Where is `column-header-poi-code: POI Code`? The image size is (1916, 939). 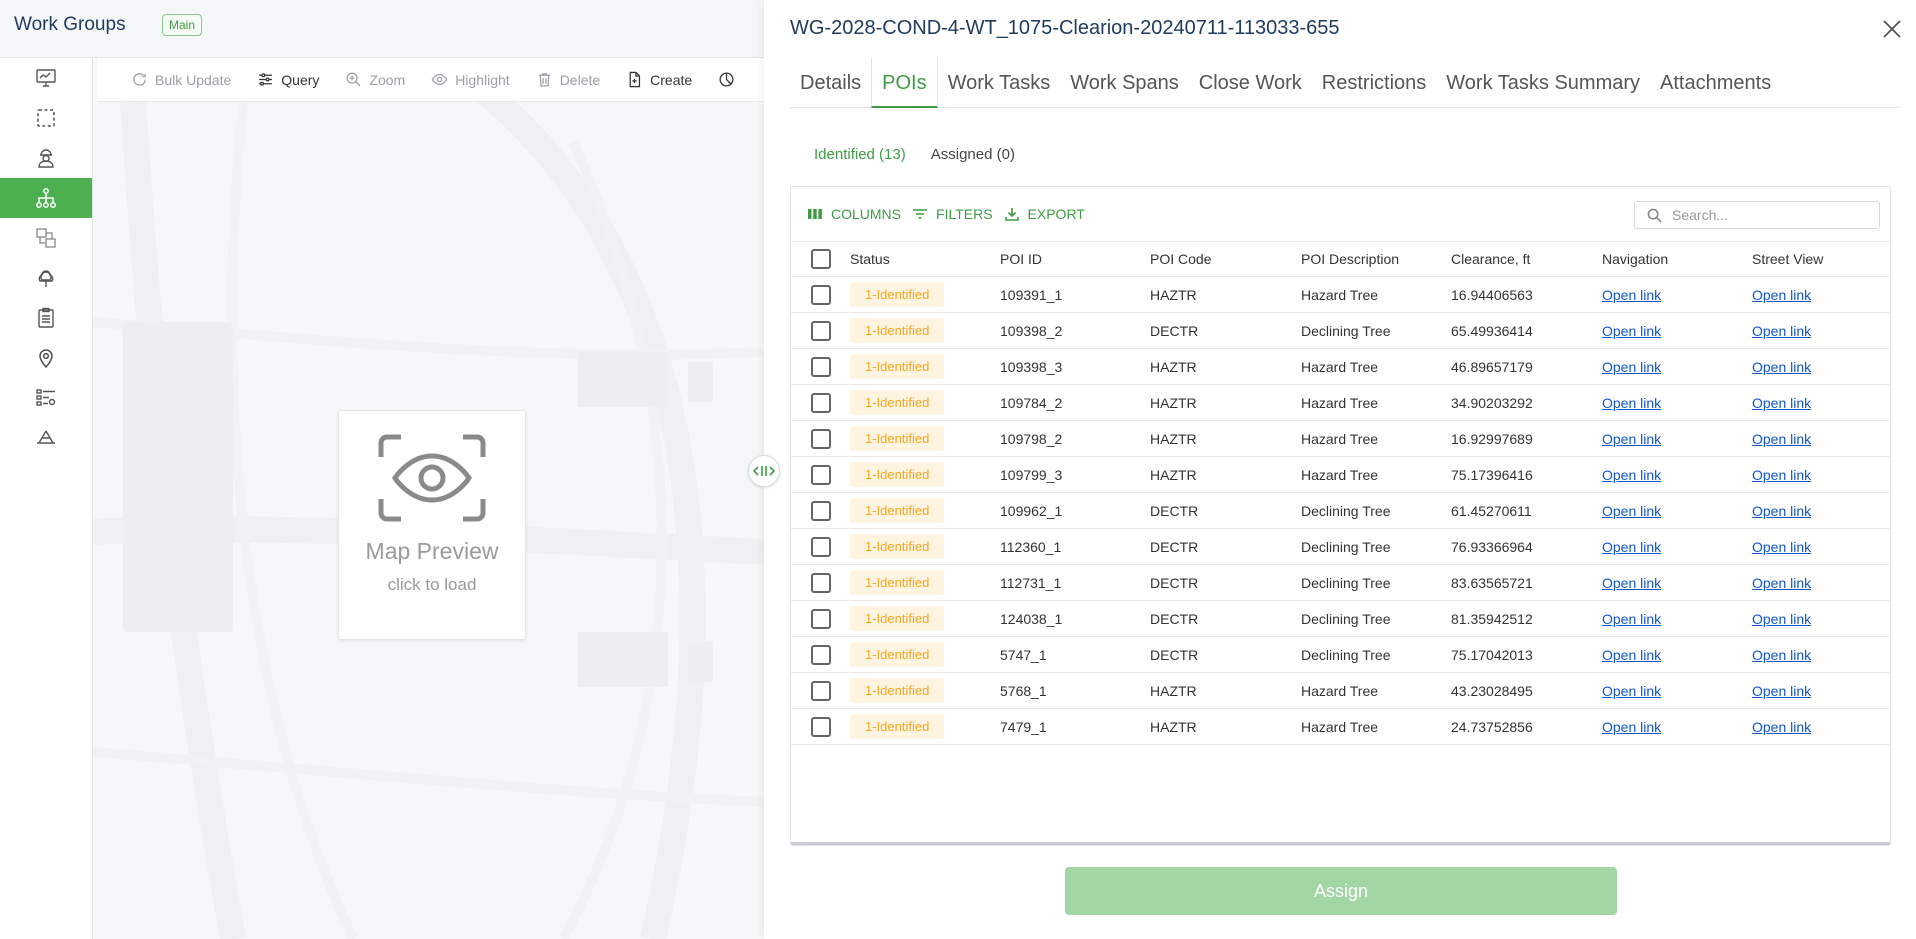
column-header-poi-code: POI Code is located at coordinates (1225, 259).